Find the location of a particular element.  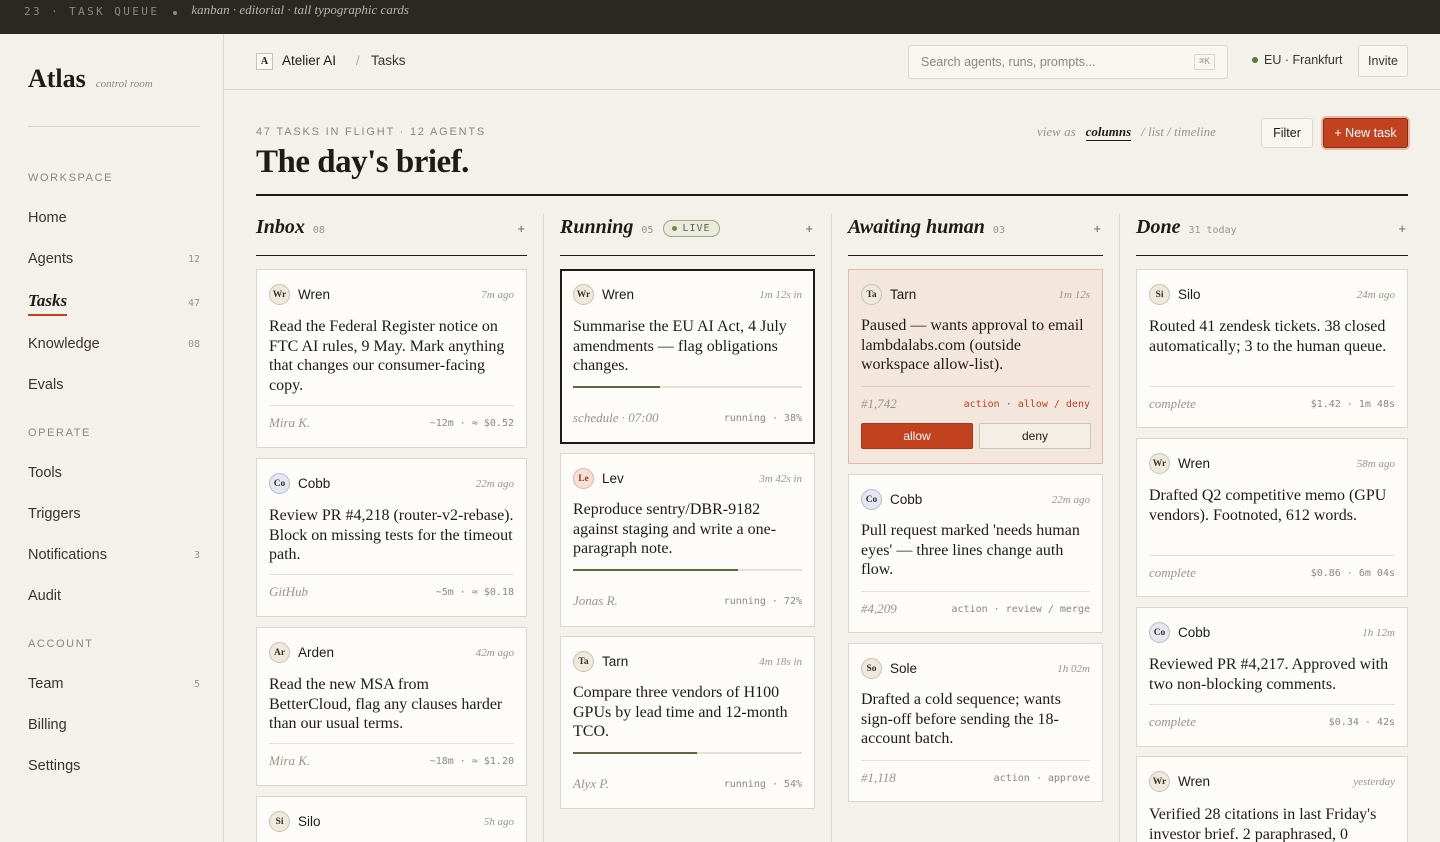

column-count: 31 today is located at coordinates (1212, 230).